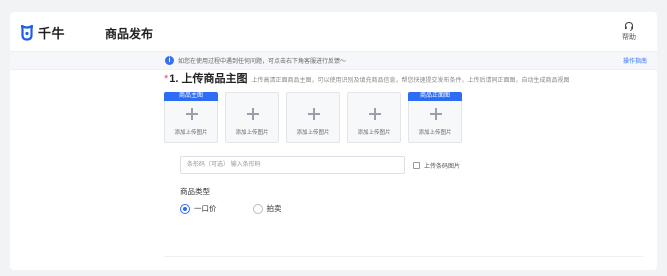 This screenshot has width=667, height=276. Describe the element at coordinates (185, 208) in the screenshot. I see `radio-button-selected` at that location.